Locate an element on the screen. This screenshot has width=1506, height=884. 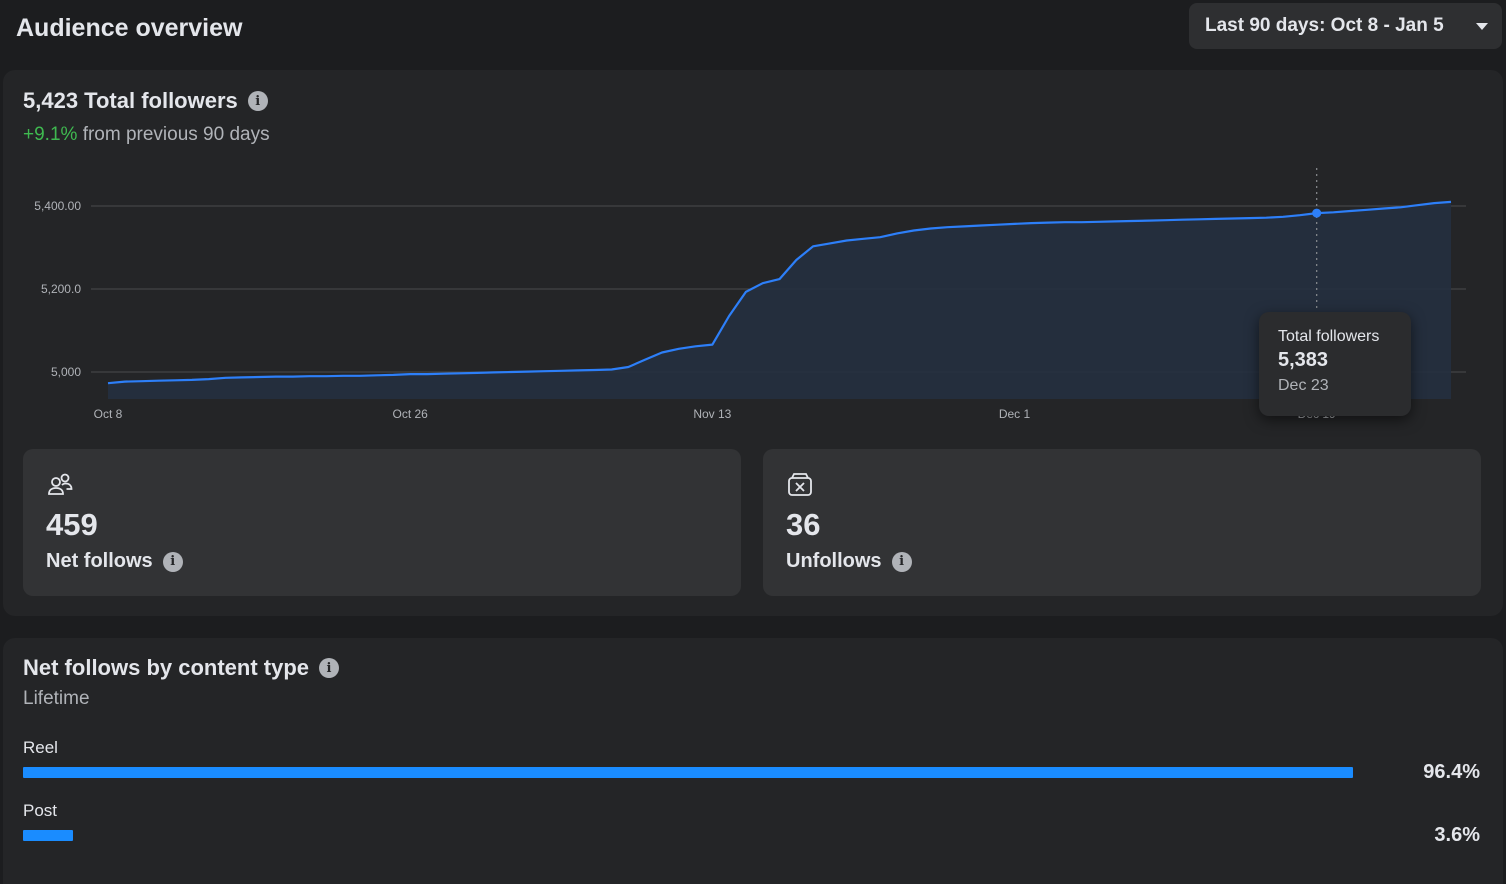
y-tick-label: 5,000 is located at coordinates (66, 372).